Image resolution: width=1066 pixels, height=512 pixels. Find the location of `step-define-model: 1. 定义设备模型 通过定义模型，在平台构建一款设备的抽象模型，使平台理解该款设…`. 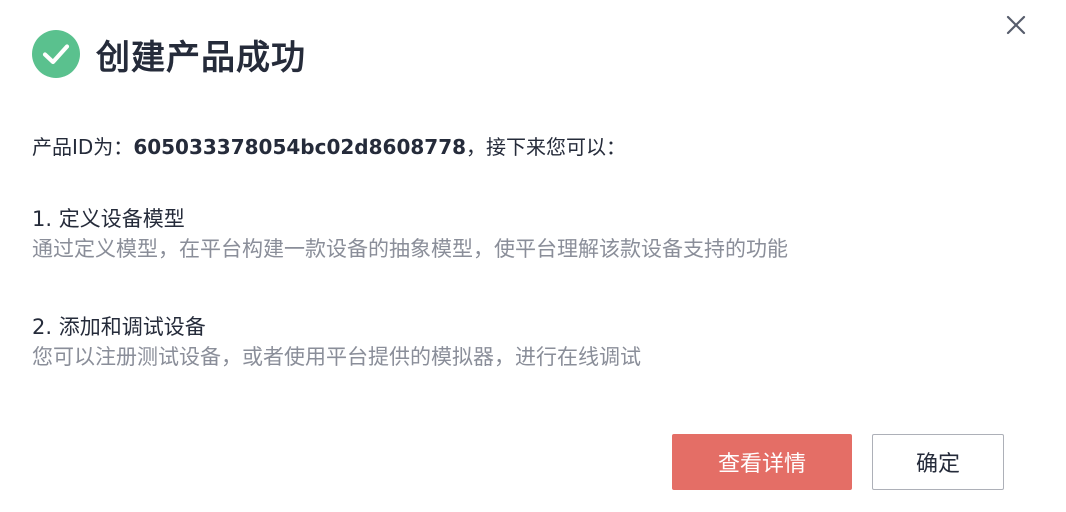

step-define-model: 1. 定义设备模型 通过定义模型，在平台构建一款设备的抽象模型，使平台理解该款设… is located at coordinates (410, 234).